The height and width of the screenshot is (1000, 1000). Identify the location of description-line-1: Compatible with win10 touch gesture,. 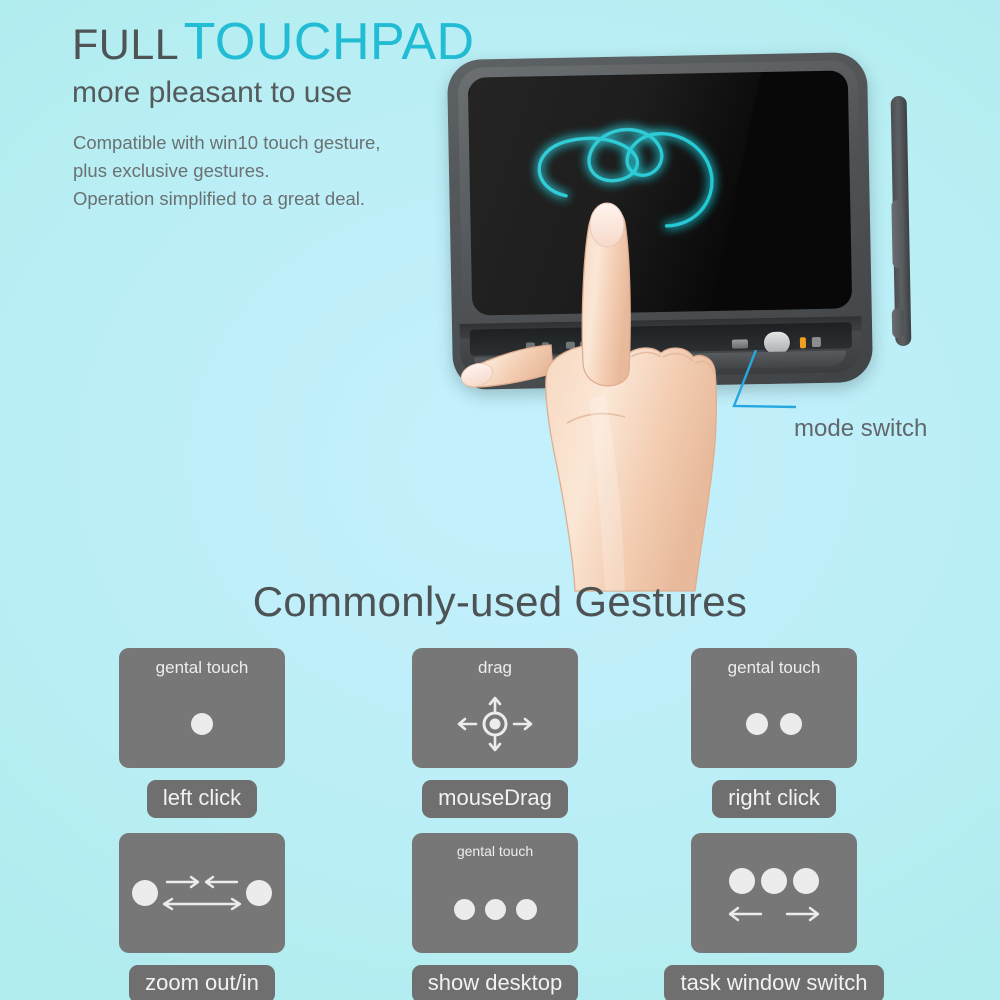
(227, 142).